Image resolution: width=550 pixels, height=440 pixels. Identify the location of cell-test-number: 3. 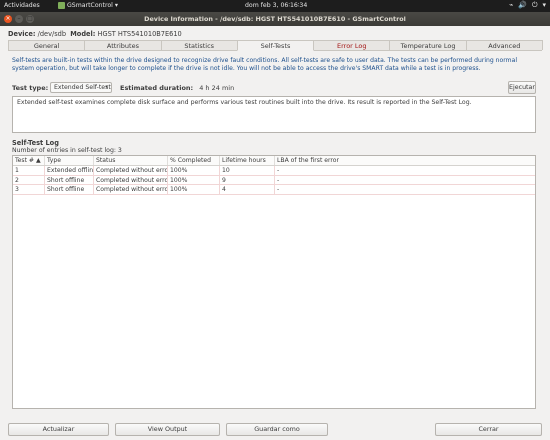
(29, 190).